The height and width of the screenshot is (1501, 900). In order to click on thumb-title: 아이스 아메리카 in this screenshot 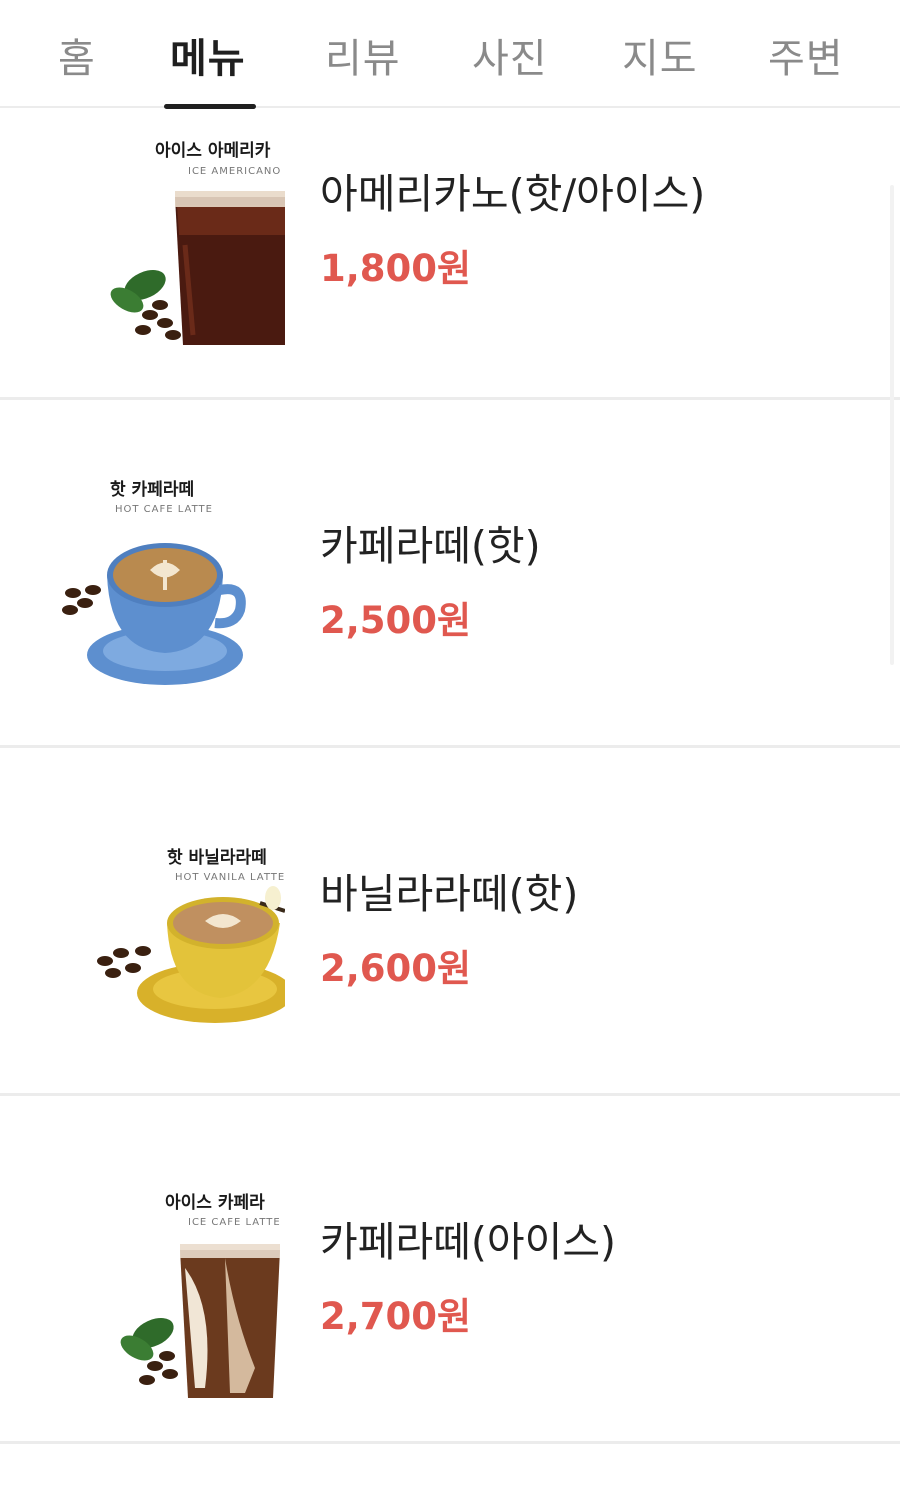, I will do `click(213, 151)`.